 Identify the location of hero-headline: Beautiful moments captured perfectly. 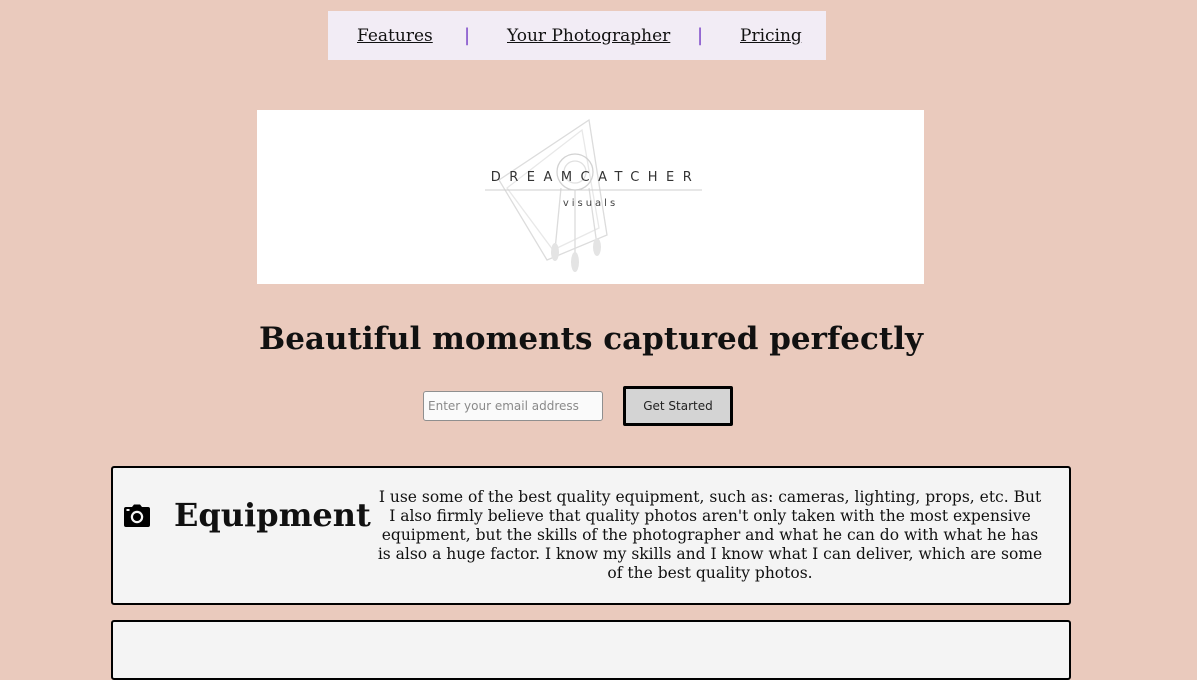
(591, 339).